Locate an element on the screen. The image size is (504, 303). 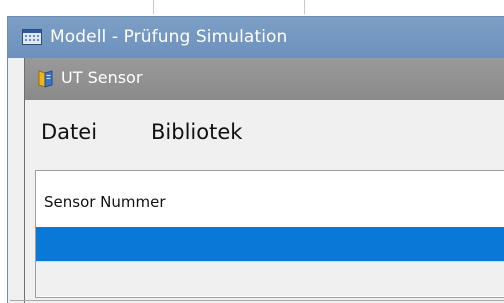
menu-datei: Datei is located at coordinates (69, 132).